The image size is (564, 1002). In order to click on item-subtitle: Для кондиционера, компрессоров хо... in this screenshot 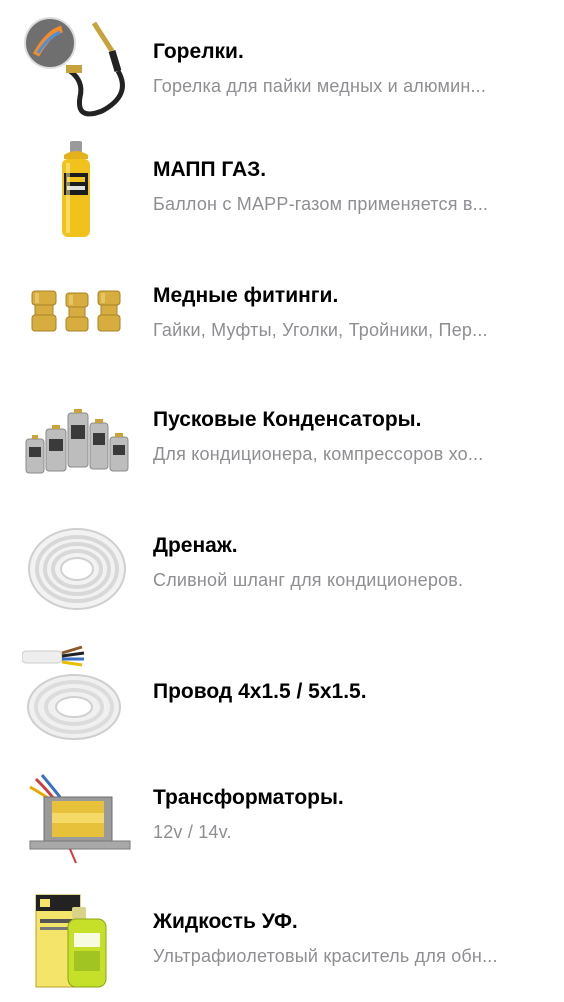, I will do `click(318, 454)`.